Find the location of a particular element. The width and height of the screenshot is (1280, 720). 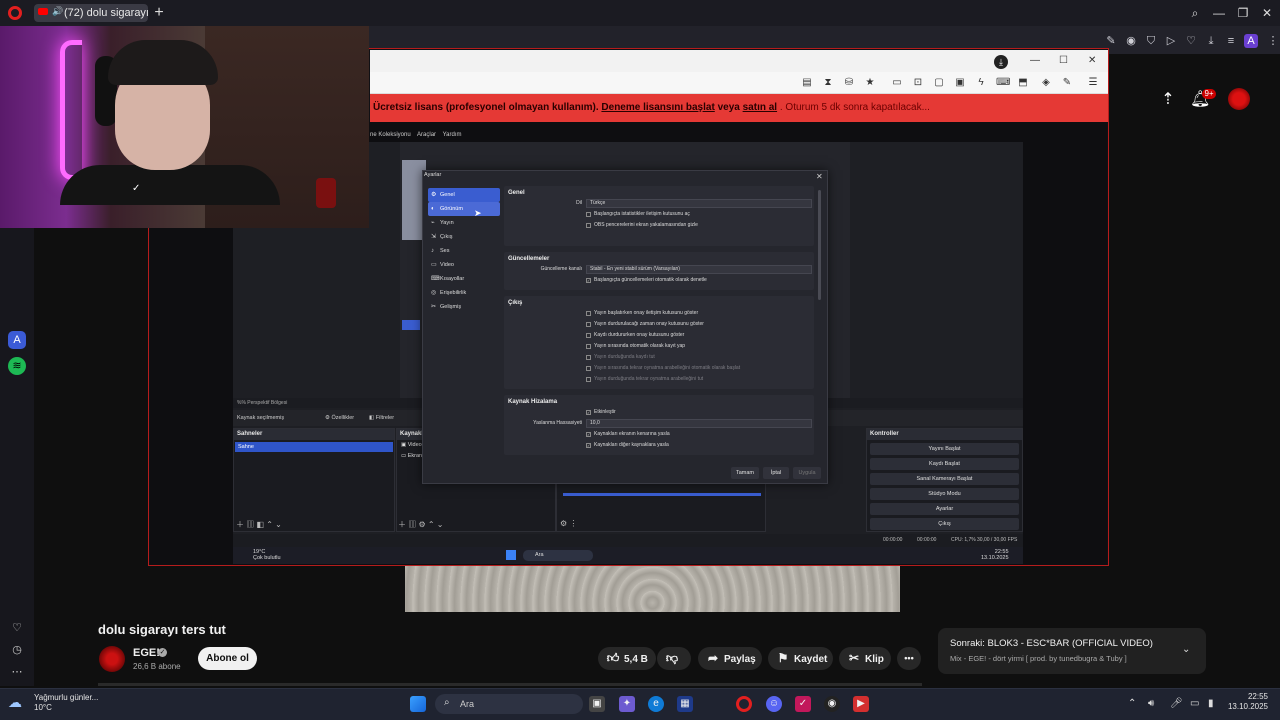

store-icon: ▦ is located at coordinates (685, 704).